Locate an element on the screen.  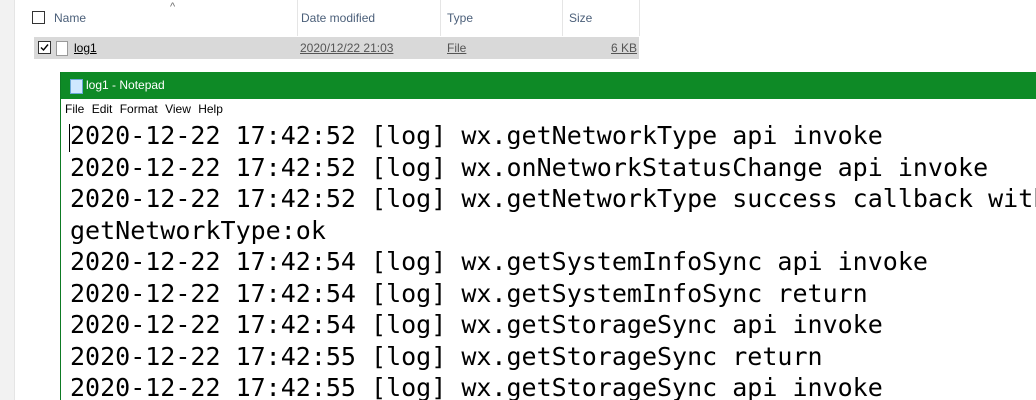
menu-help: Help is located at coordinates (208, 109).